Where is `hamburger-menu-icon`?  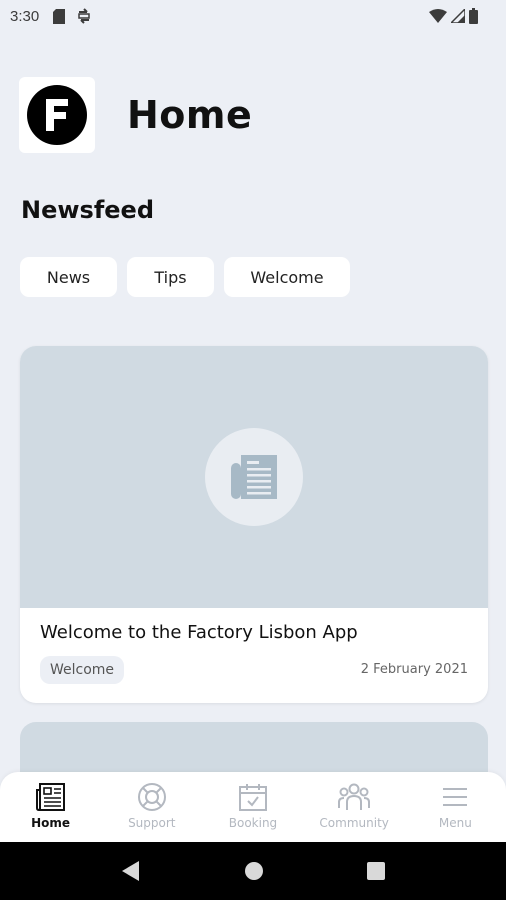
hamburger-menu-icon is located at coordinates (455, 797).